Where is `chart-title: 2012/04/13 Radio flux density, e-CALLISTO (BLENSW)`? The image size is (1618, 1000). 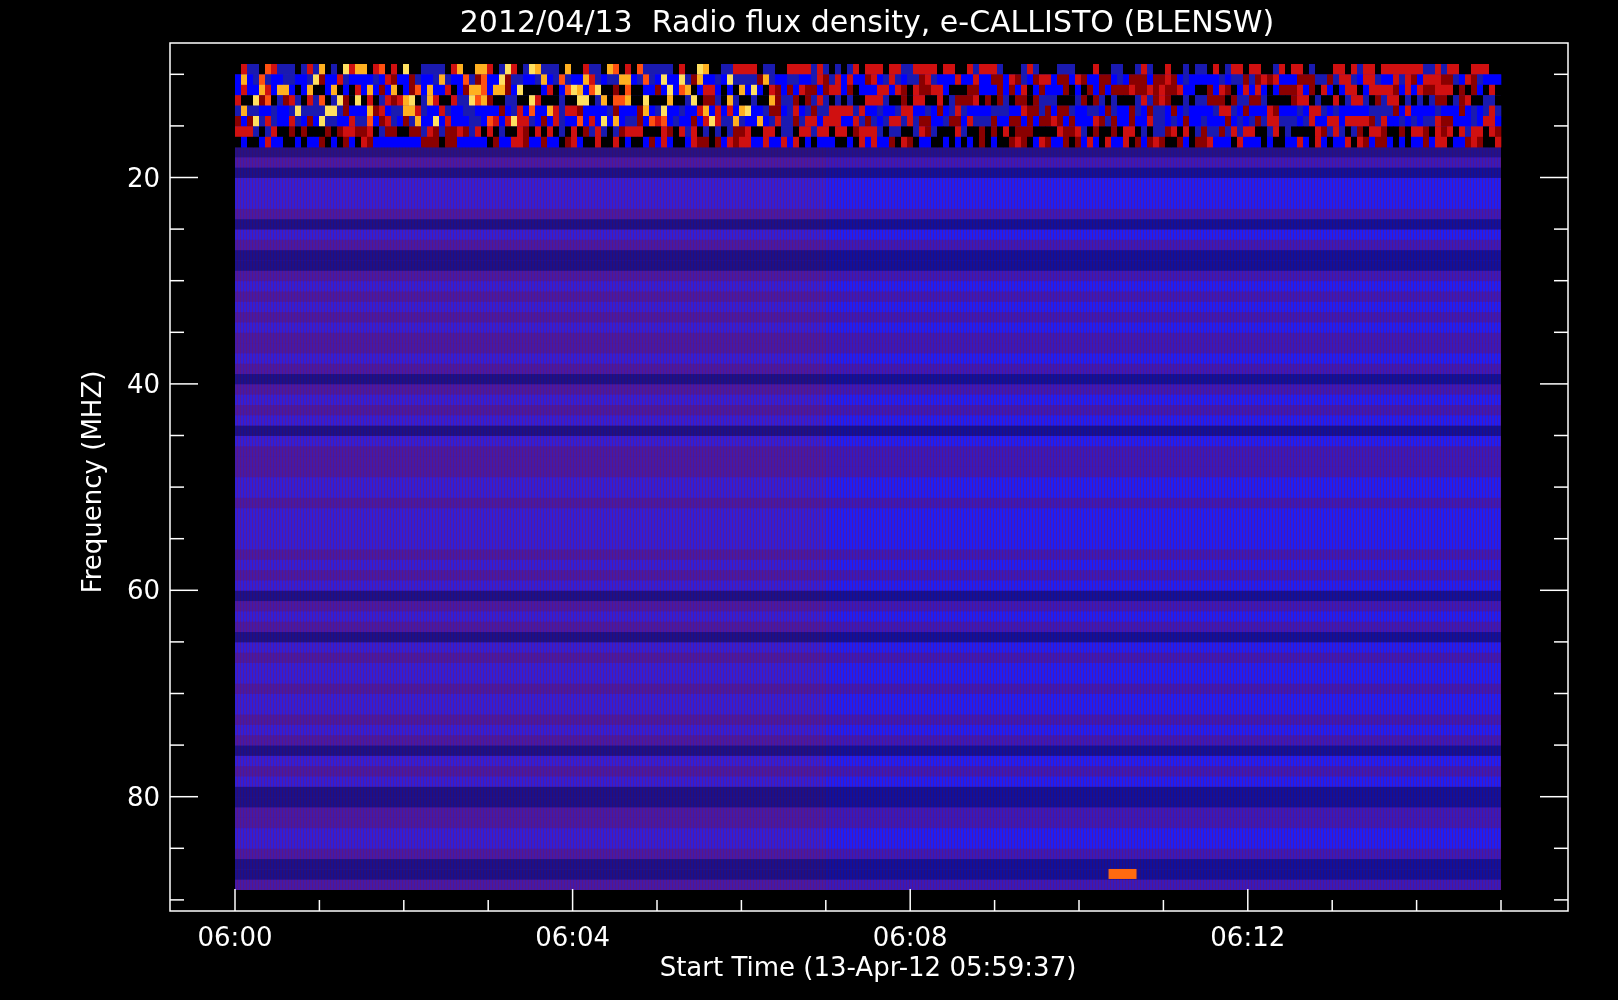
chart-title: 2012/04/13 Radio flux density, e-CALLISTO (BLENSW) is located at coordinates (867, 21).